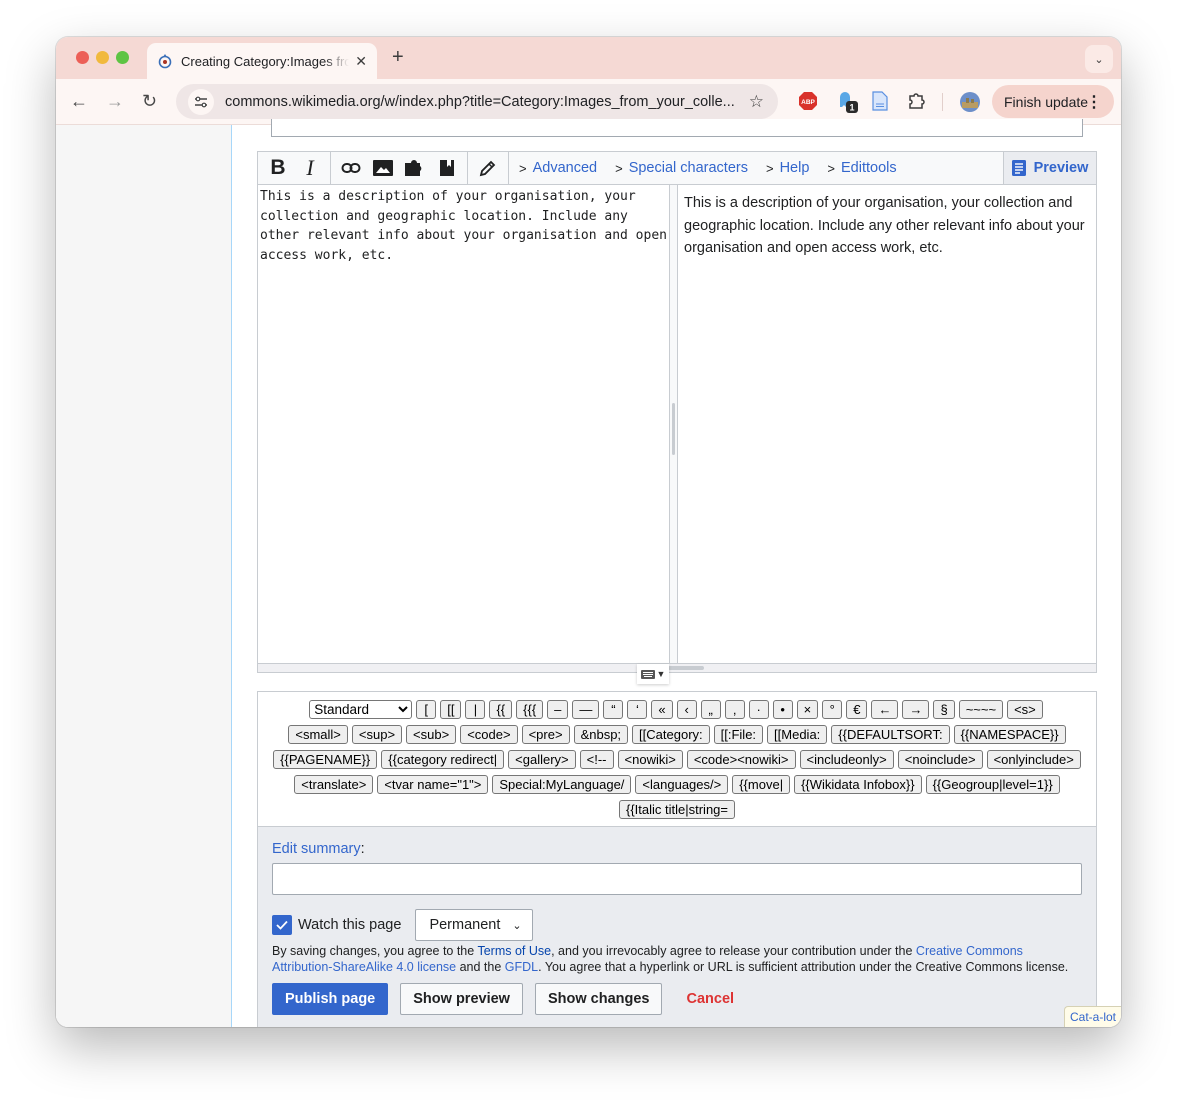  What do you see at coordinates (677, 128) in the screenshot?
I see `title-input-partial` at bounding box center [677, 128].